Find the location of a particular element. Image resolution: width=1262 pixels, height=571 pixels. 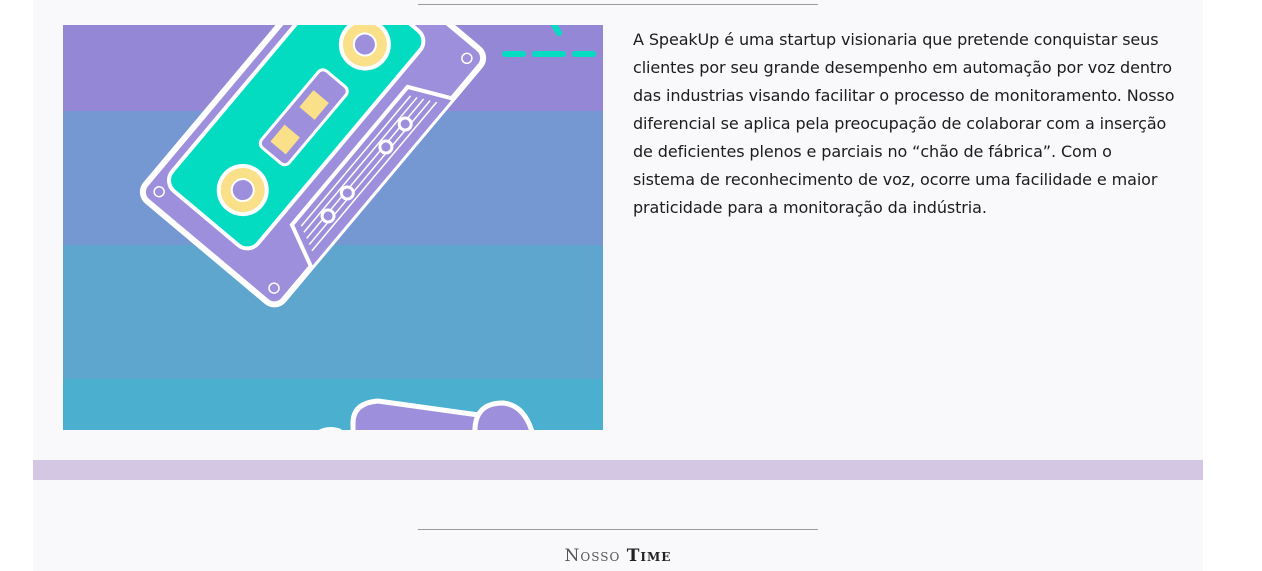

section-title-rule is located at coordinates (618, 529).